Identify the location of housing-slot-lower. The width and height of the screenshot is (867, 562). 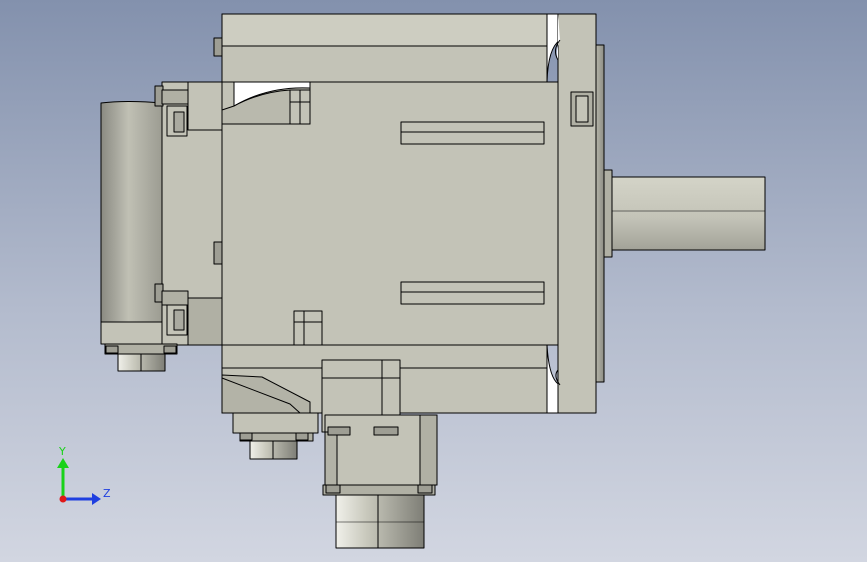
(472, 293).